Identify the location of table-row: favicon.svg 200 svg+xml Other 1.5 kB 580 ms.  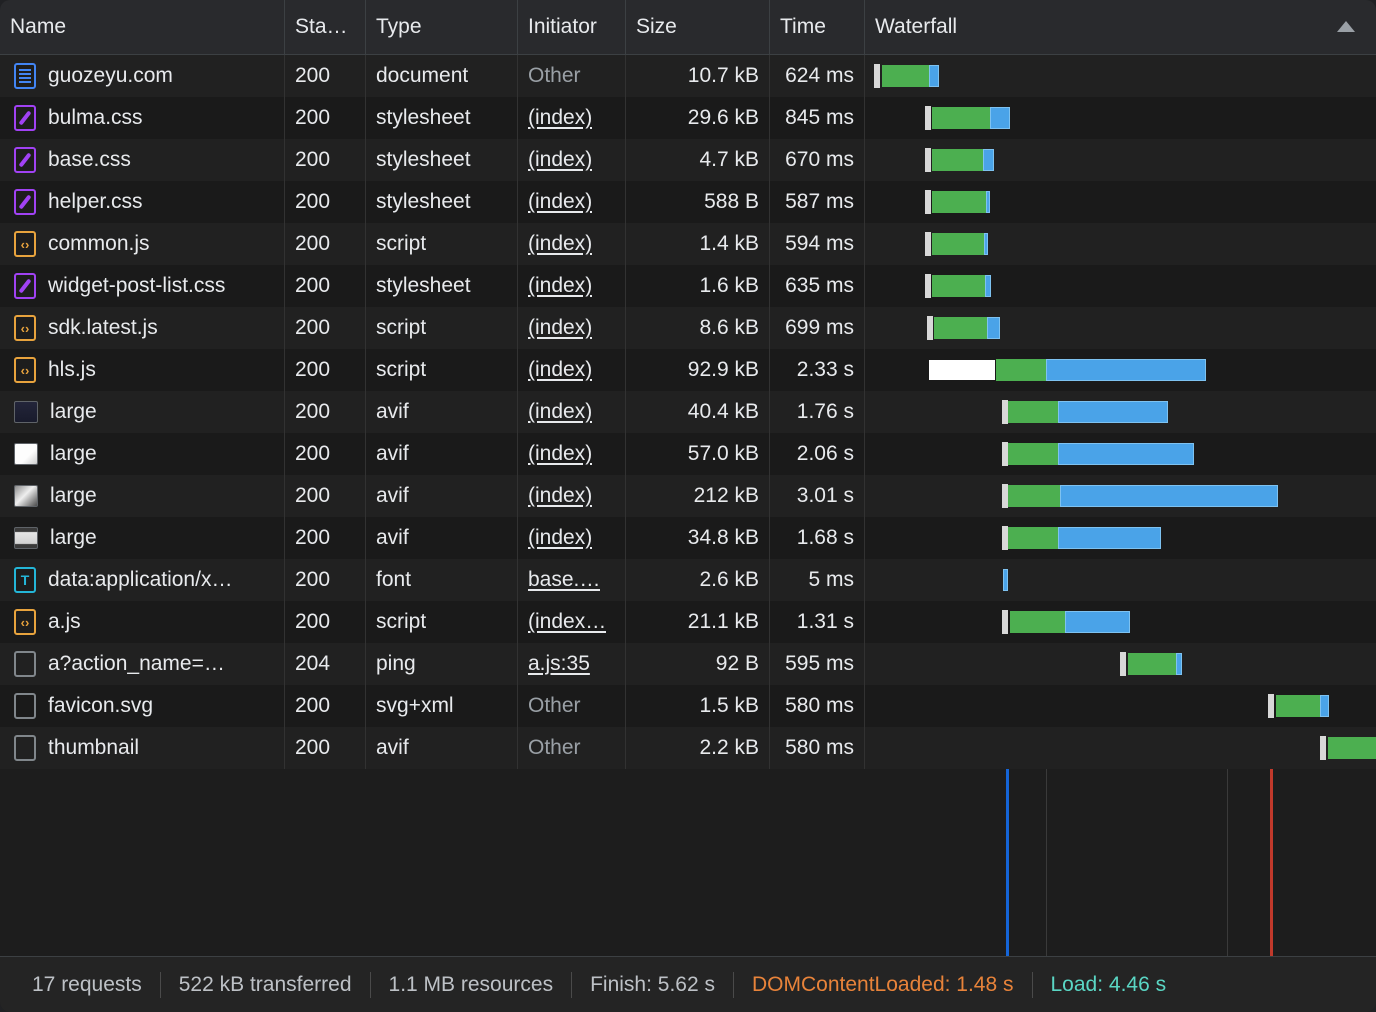
(688, 706).